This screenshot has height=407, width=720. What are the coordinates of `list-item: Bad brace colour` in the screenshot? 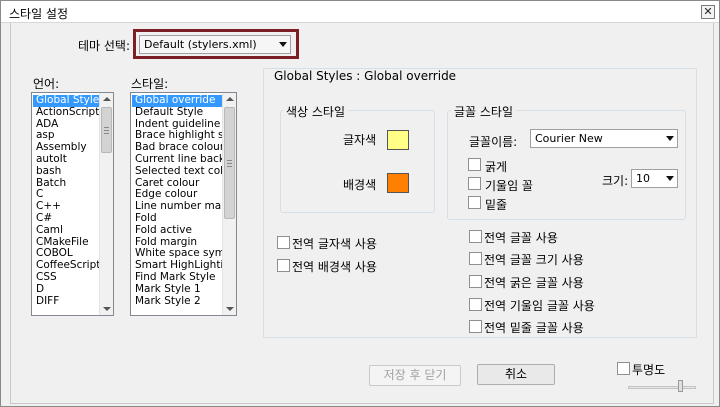 It's located at (177, 148).